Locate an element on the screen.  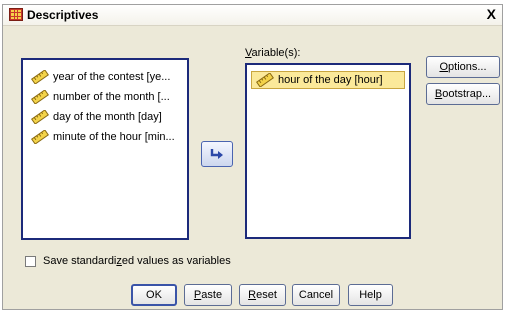
title-bar: Descriptives X is located at coordinates (252, 15).